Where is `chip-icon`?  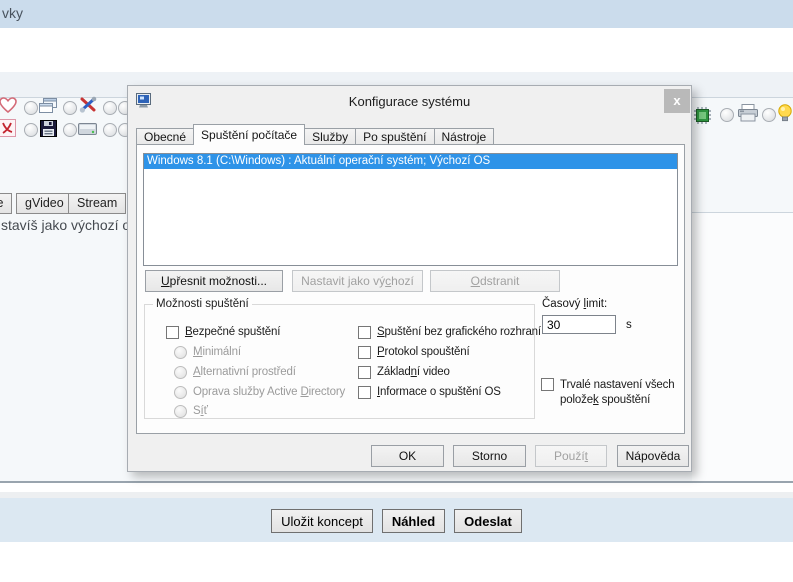 chip-icon is located at coordinates (702, 115).